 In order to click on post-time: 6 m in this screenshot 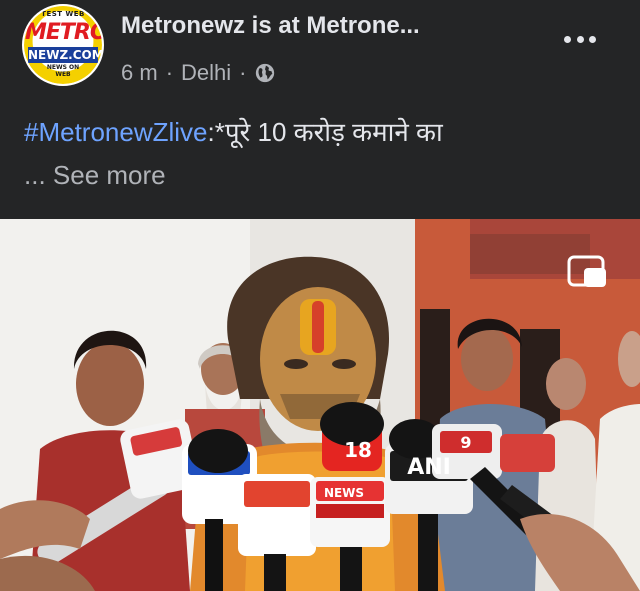, I will do `click(139, 73)`.